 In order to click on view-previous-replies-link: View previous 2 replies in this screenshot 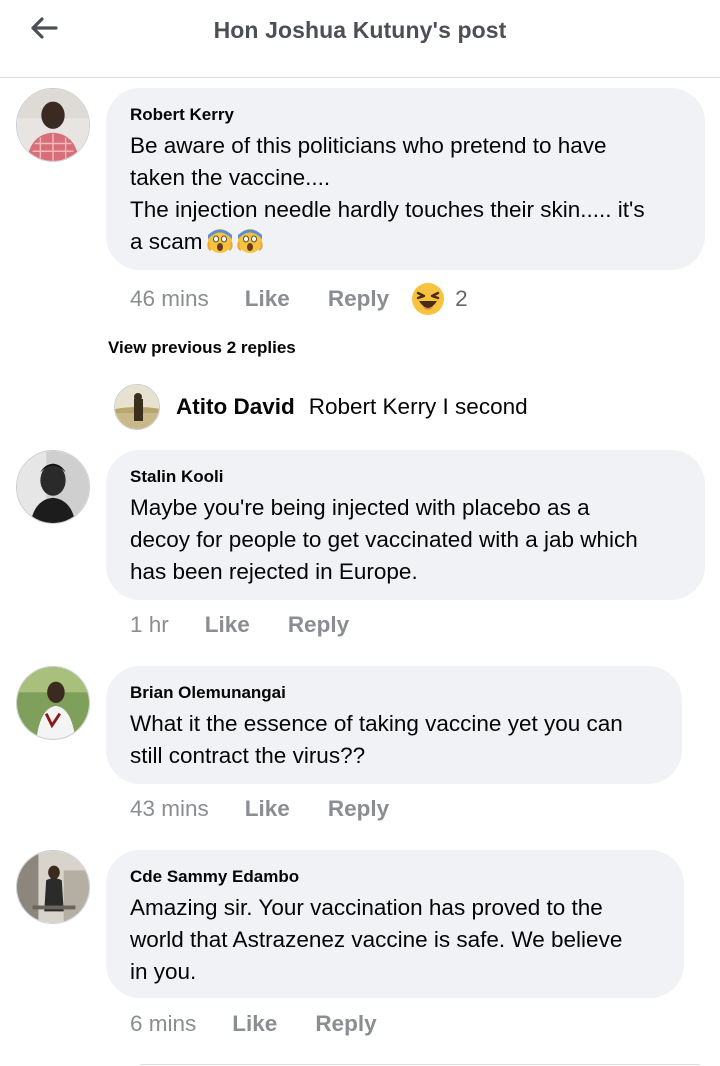, I will do `click(202, 348)`.